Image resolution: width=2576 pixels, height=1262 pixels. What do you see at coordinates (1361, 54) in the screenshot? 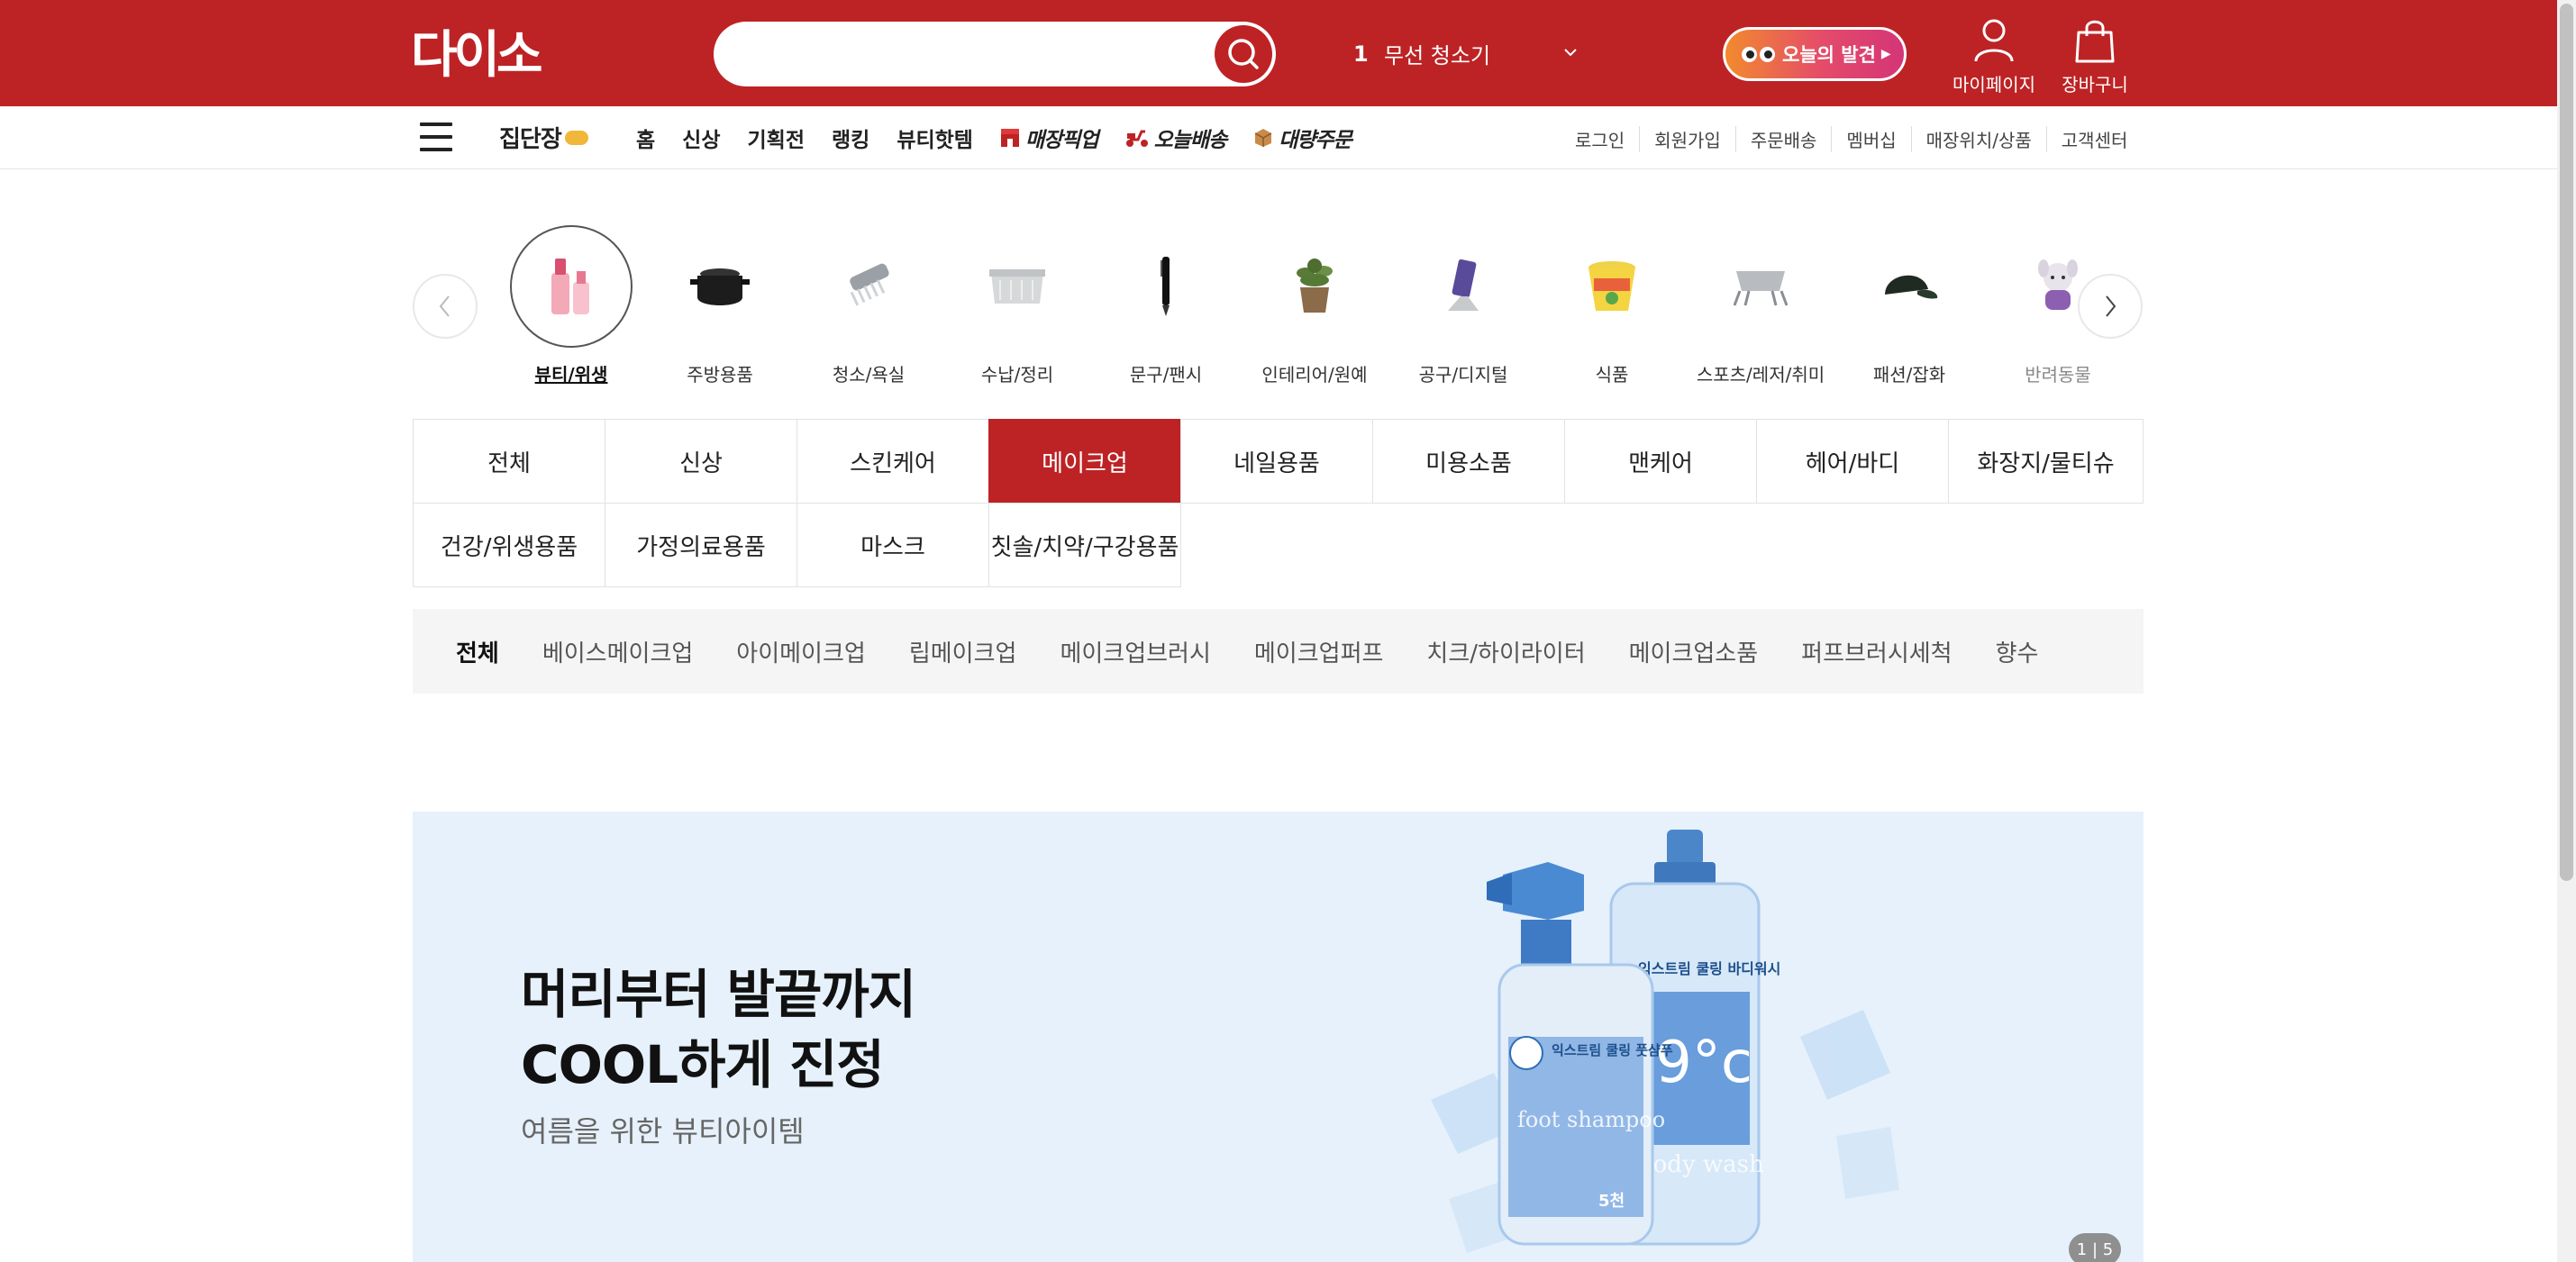
I see `trending-rank: 1` at bounding box center [1361, 54].